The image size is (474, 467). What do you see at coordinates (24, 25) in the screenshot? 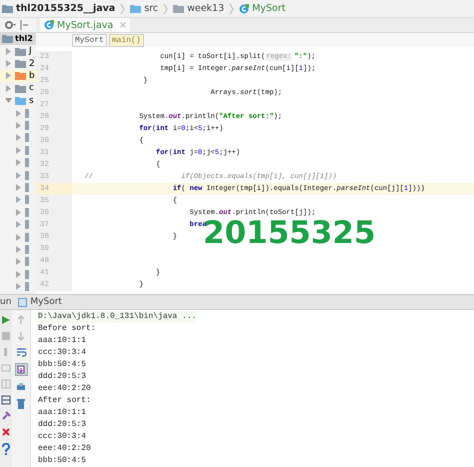
I see `collapse-icon` at bounding box center [24, 25].